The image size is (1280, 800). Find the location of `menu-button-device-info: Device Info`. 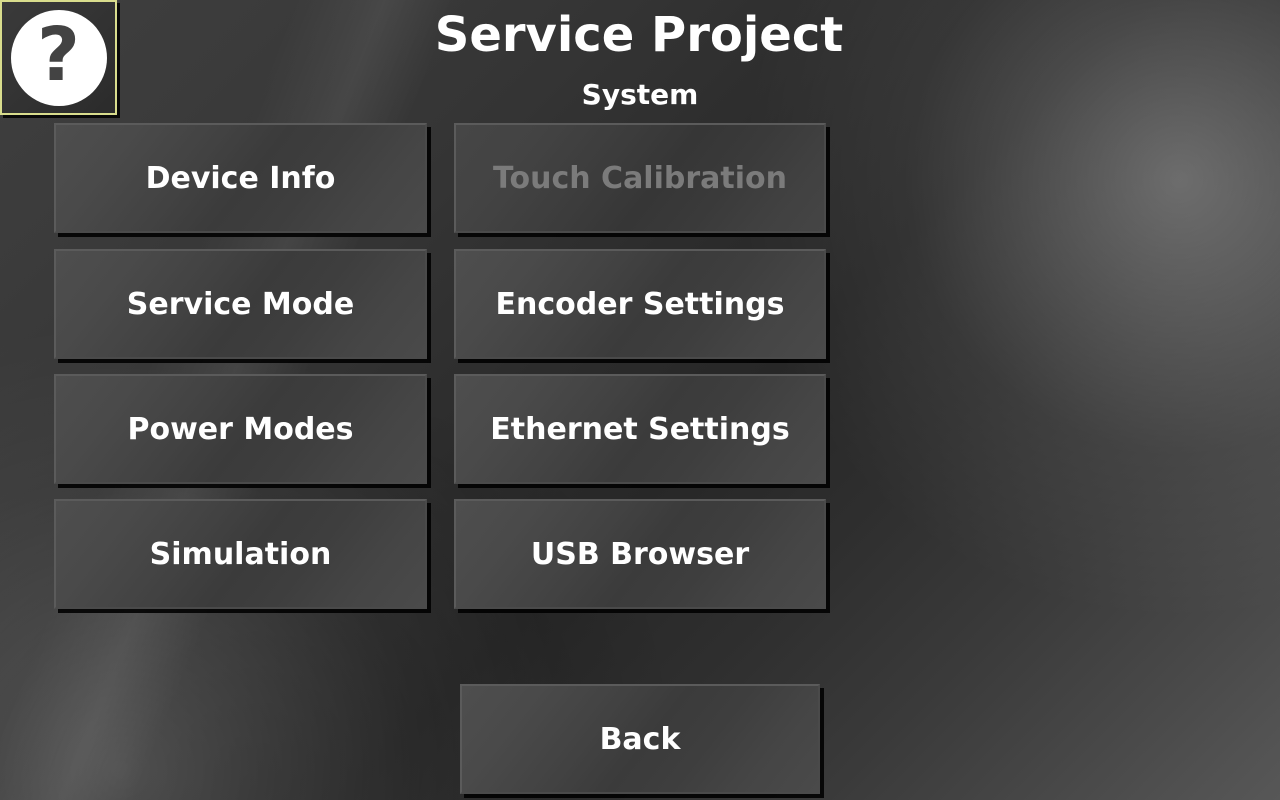

menu-button-device-info: Device Info is located at coordinates (240, 178).